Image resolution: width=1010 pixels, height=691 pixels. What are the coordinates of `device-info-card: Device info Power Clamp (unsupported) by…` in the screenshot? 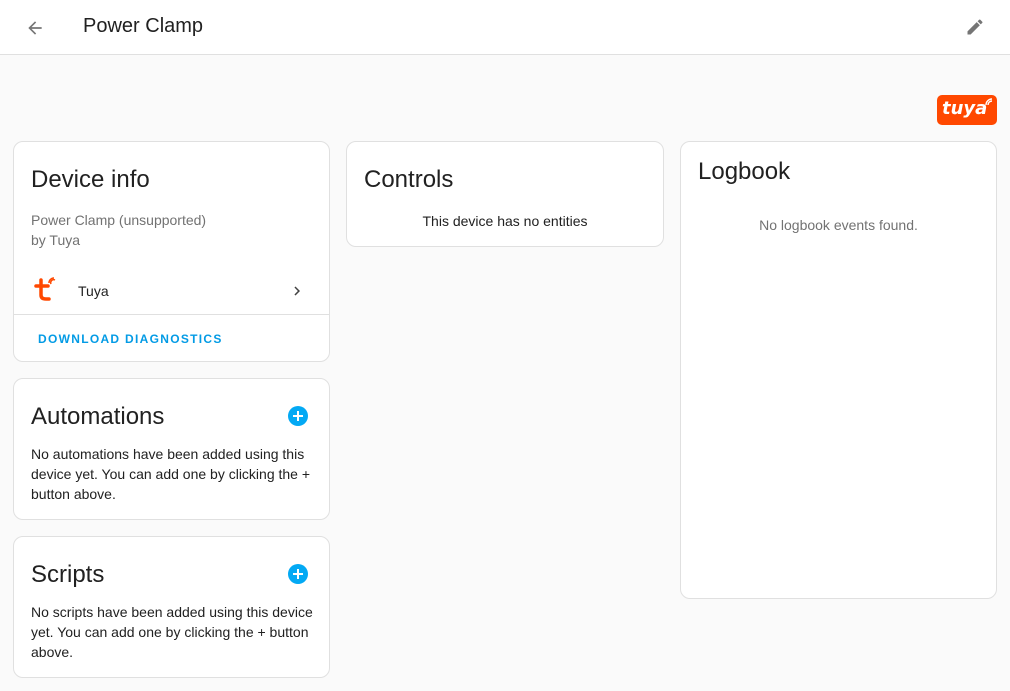 It's located at (171, 251).